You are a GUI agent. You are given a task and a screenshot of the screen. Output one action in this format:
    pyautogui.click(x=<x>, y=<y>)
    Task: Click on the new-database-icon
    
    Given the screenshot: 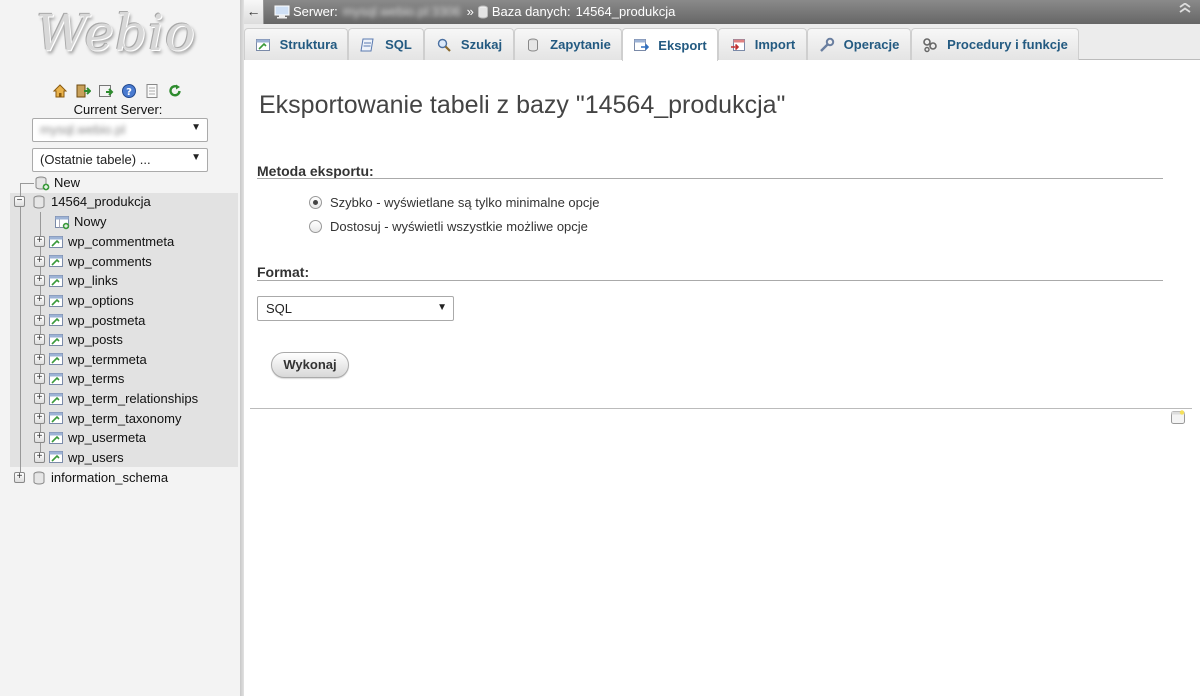 What is the action you would take?
    pyautogui.click(x=42, y=183)
    